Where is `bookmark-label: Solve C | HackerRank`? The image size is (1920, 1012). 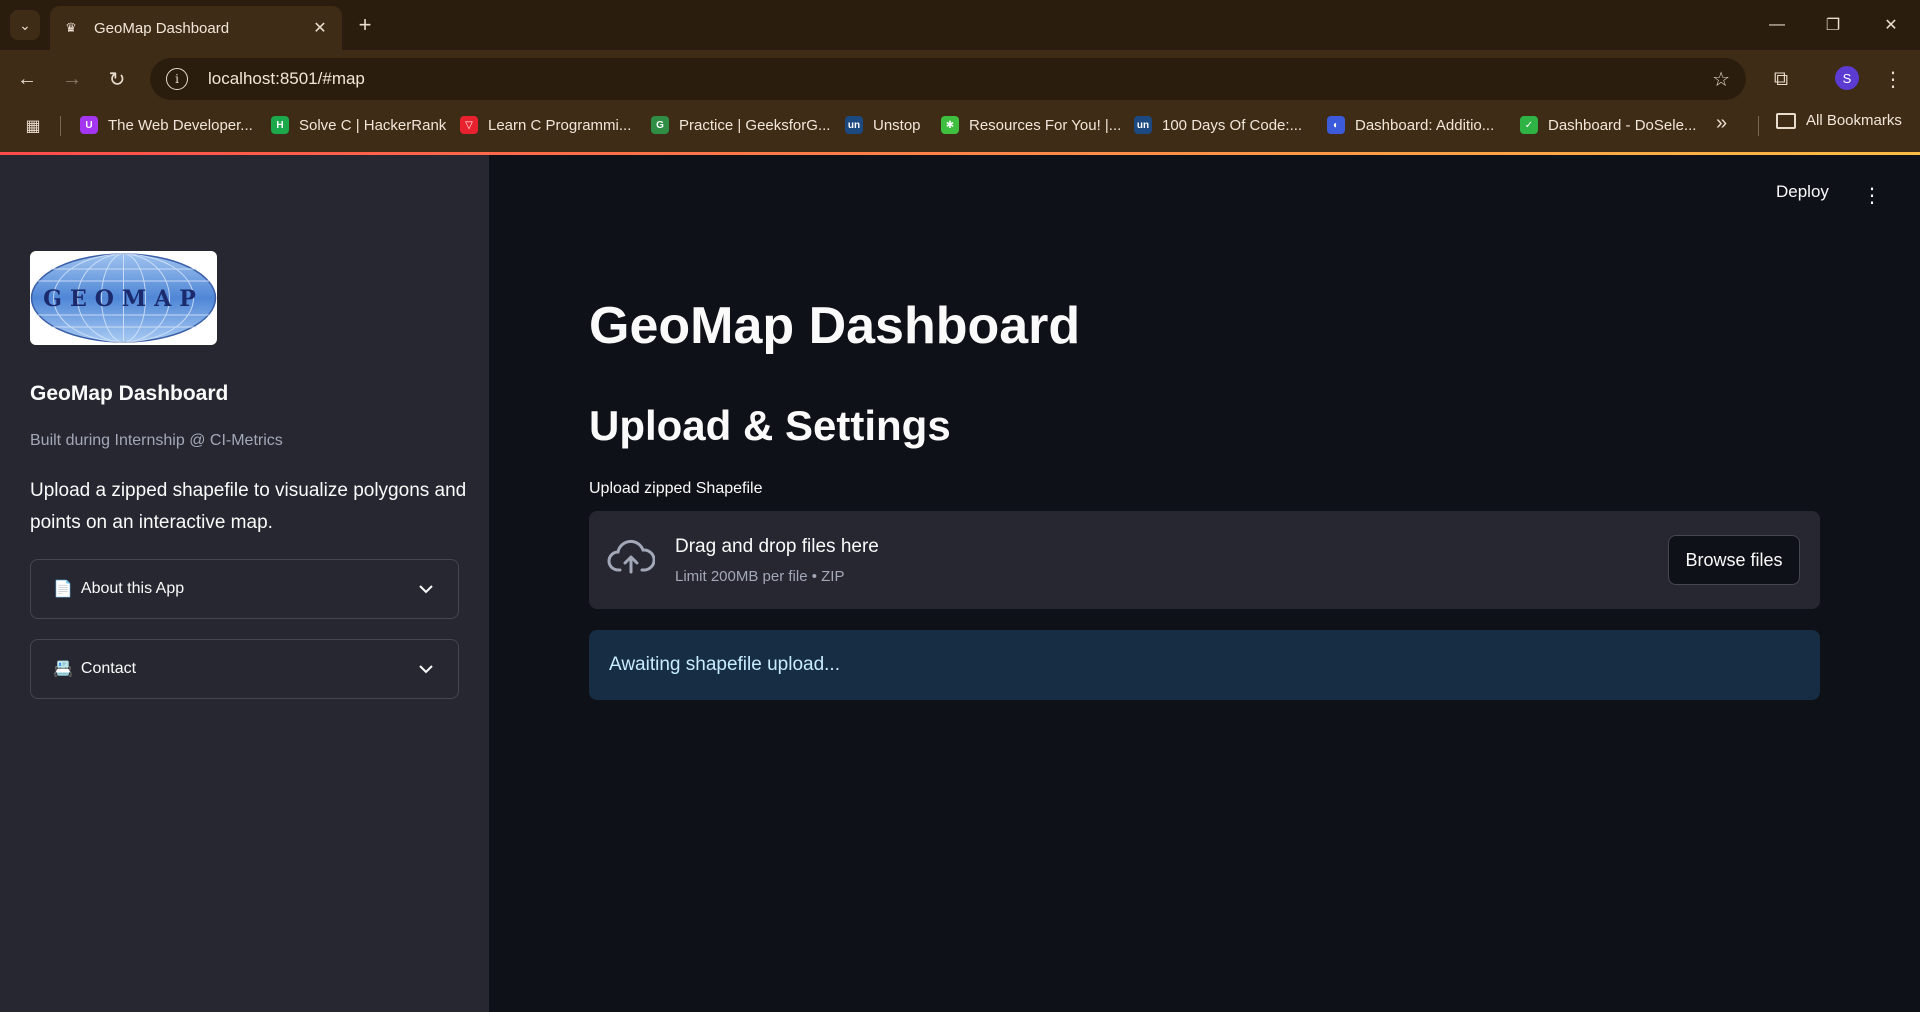
bookmark-label: Solve C | HackerRank is located at coordinates (373, 125).